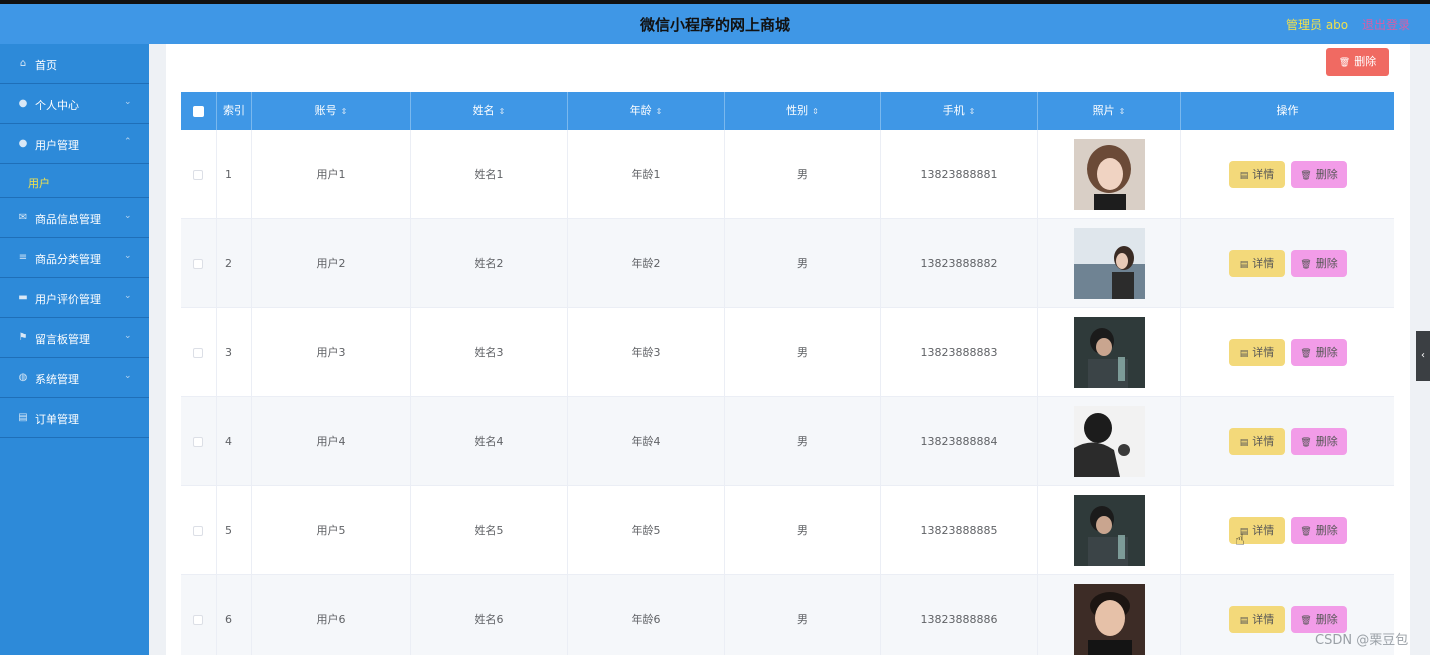 The width and height of the screenshot is (1430, 655). I want to click on header-select-all, so click(199, 111).